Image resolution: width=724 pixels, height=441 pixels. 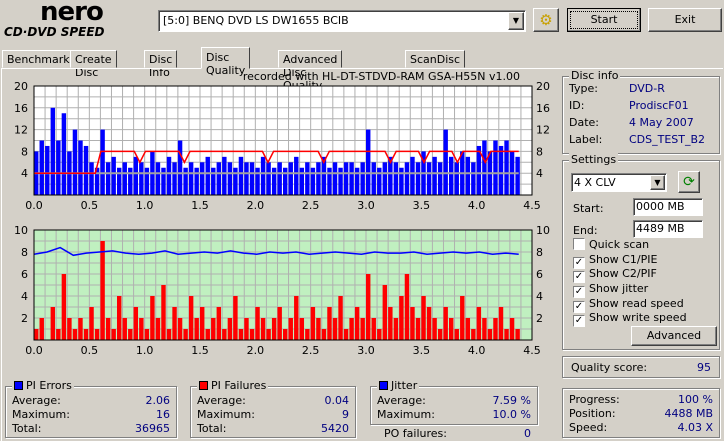 What do you see at coordinates (689, 182) in the screenshot?
I see `refresh-icon: ⟳` at bounding box center [689, 182].